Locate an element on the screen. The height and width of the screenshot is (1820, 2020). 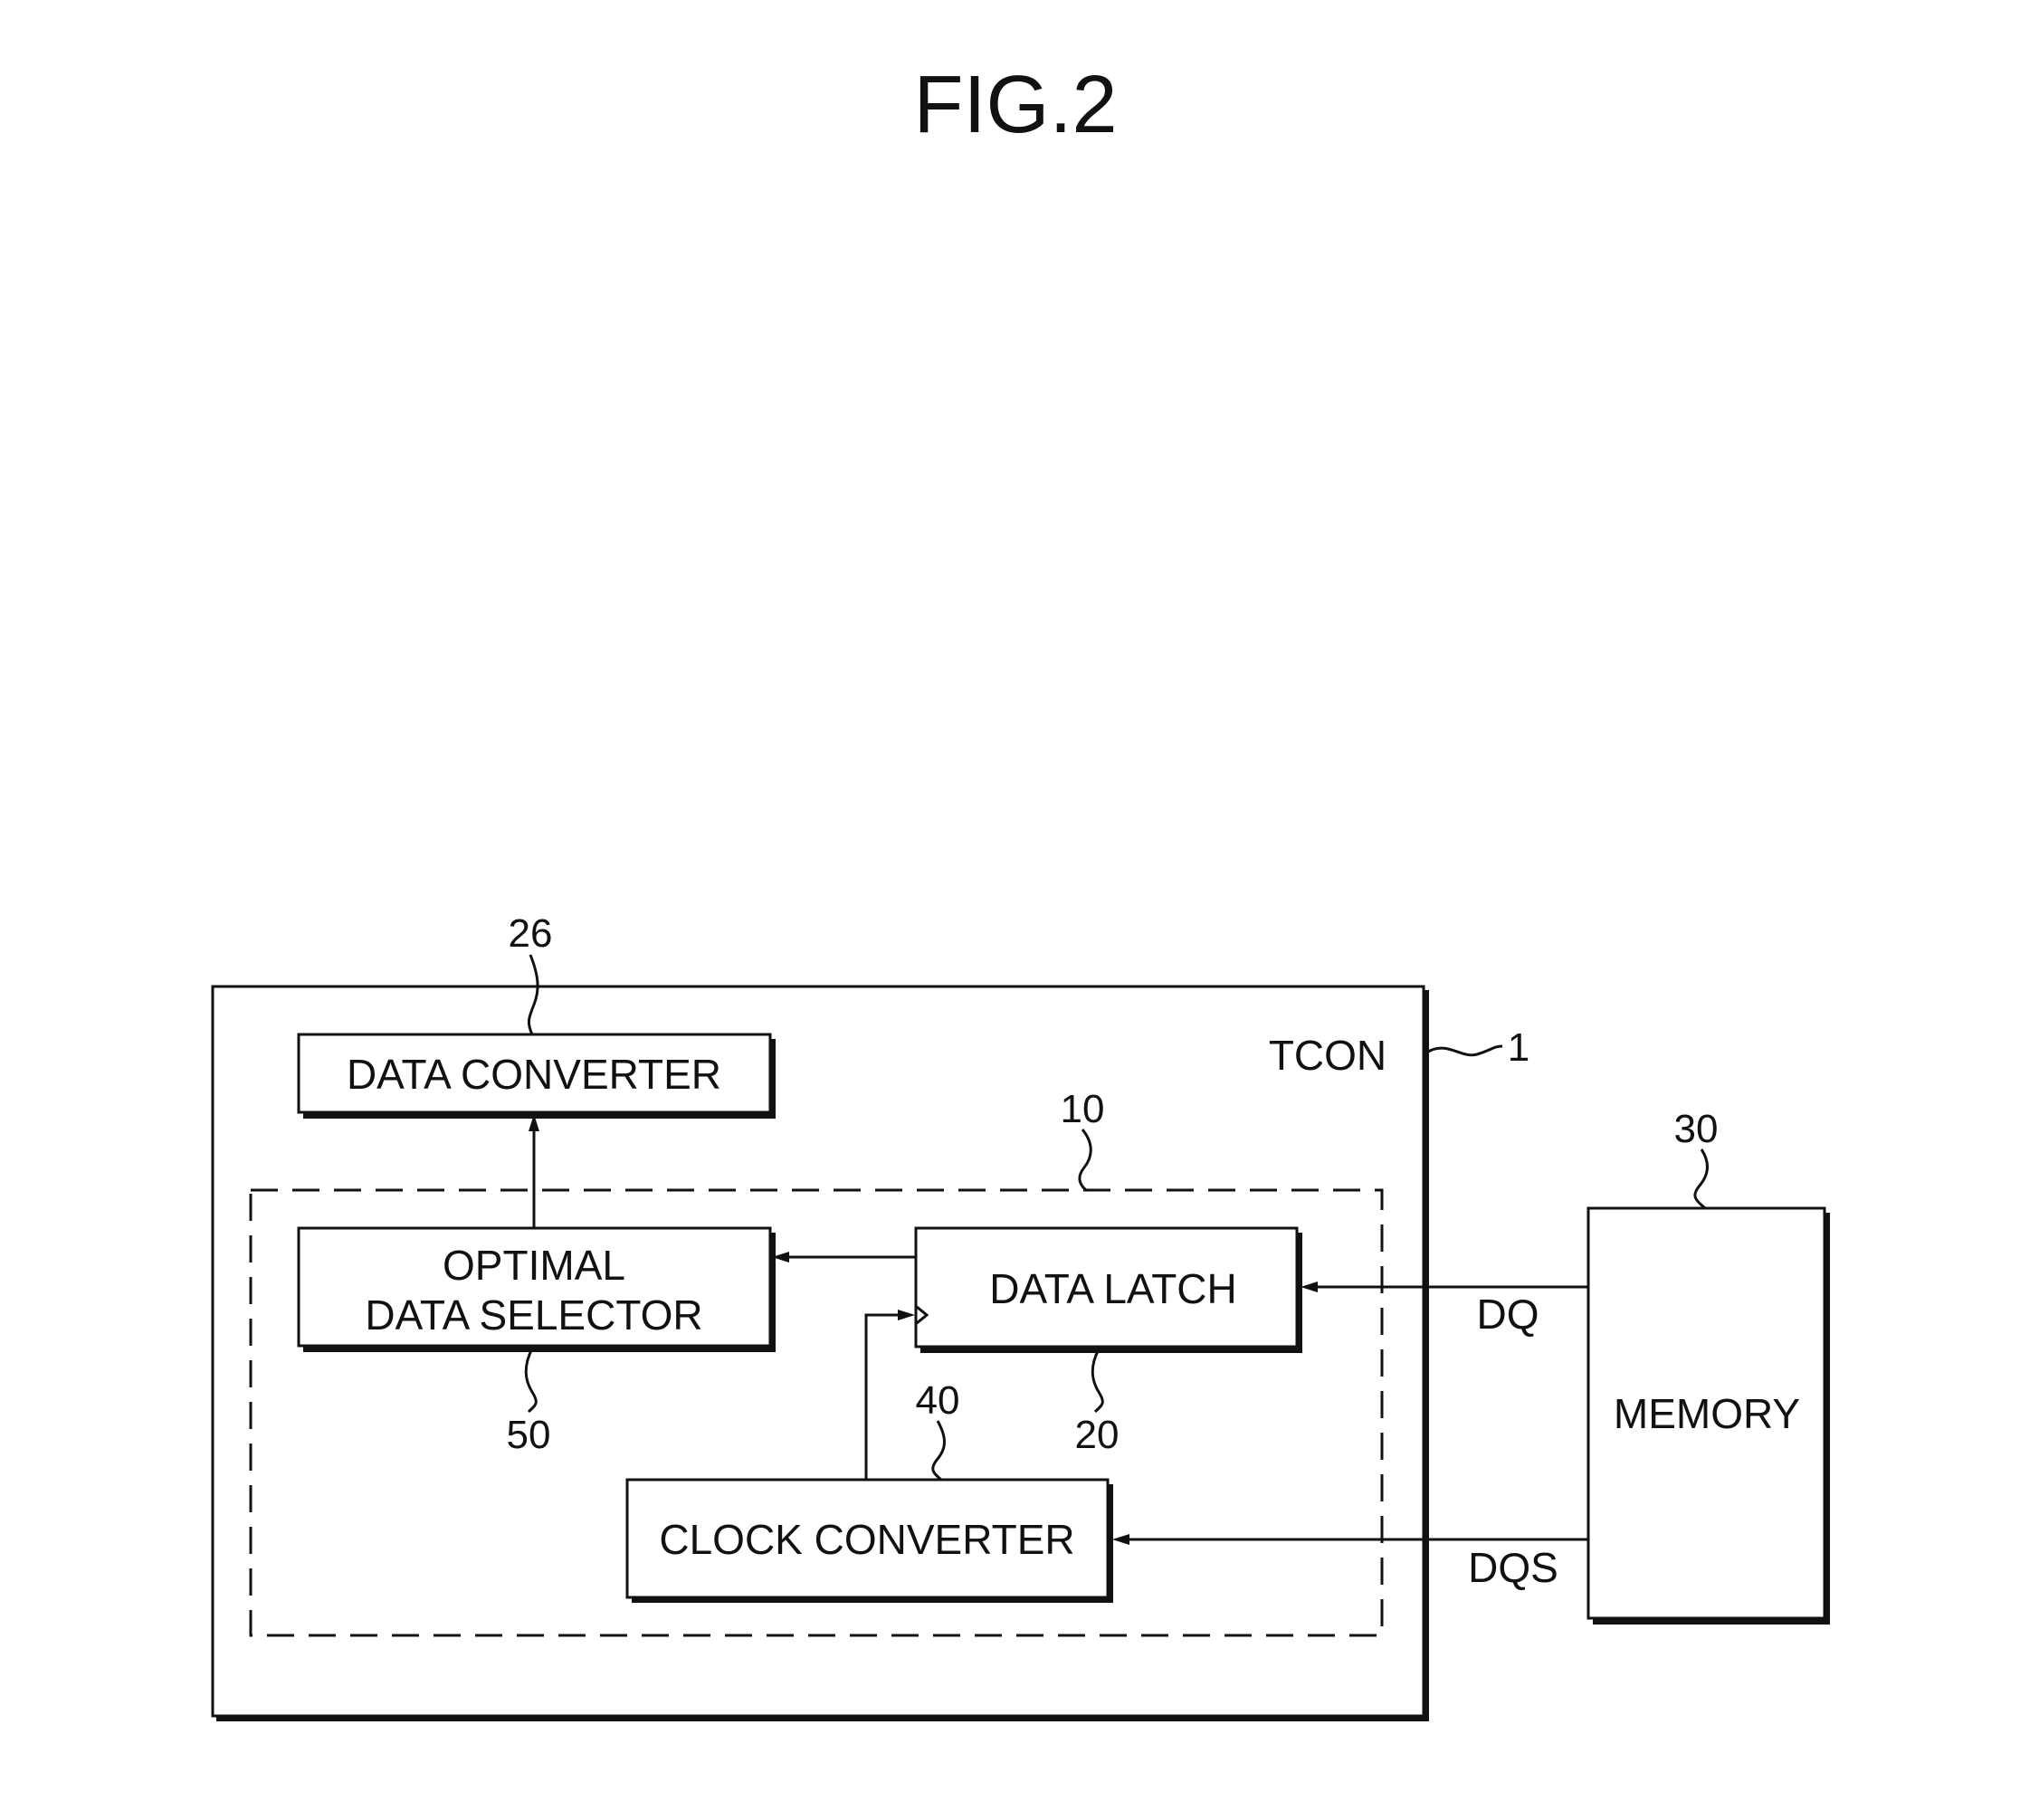
memory-block: MEMORY is located at coordinates (1708, 1416).